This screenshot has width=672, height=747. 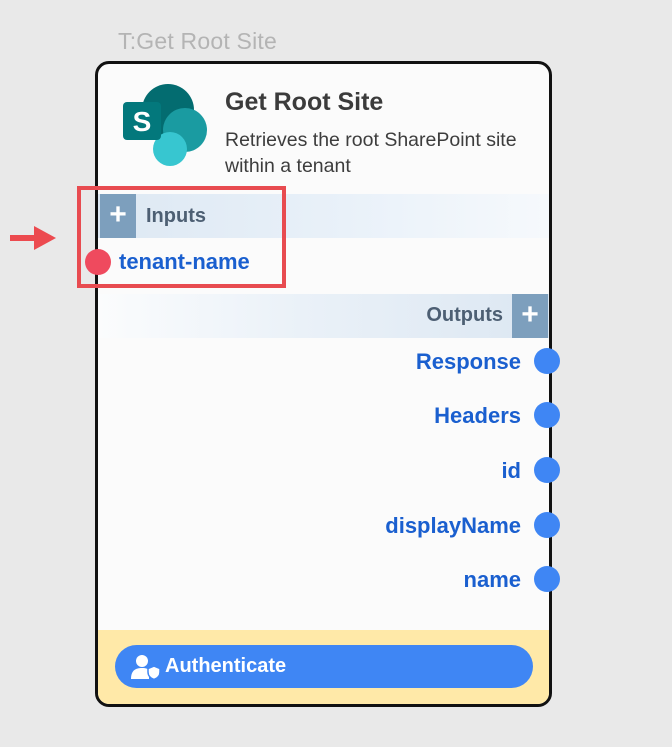 What do you see at coordinates (477, 416) in the screenshot?
I see `output-port-headers: Headers` at bounding box center [477, 416].